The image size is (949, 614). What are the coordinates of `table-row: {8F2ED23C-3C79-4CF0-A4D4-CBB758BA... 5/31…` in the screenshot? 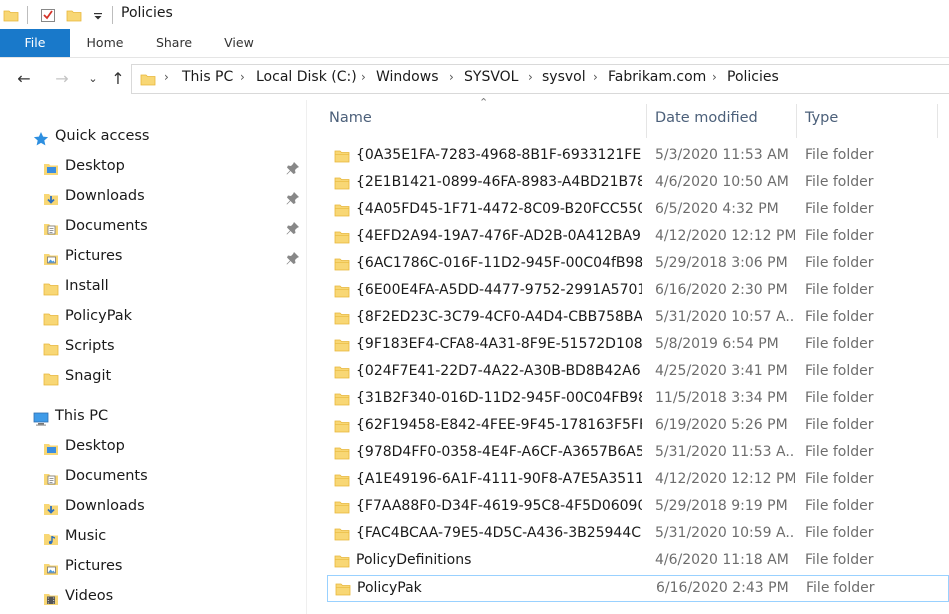 It's located at (638, 318).